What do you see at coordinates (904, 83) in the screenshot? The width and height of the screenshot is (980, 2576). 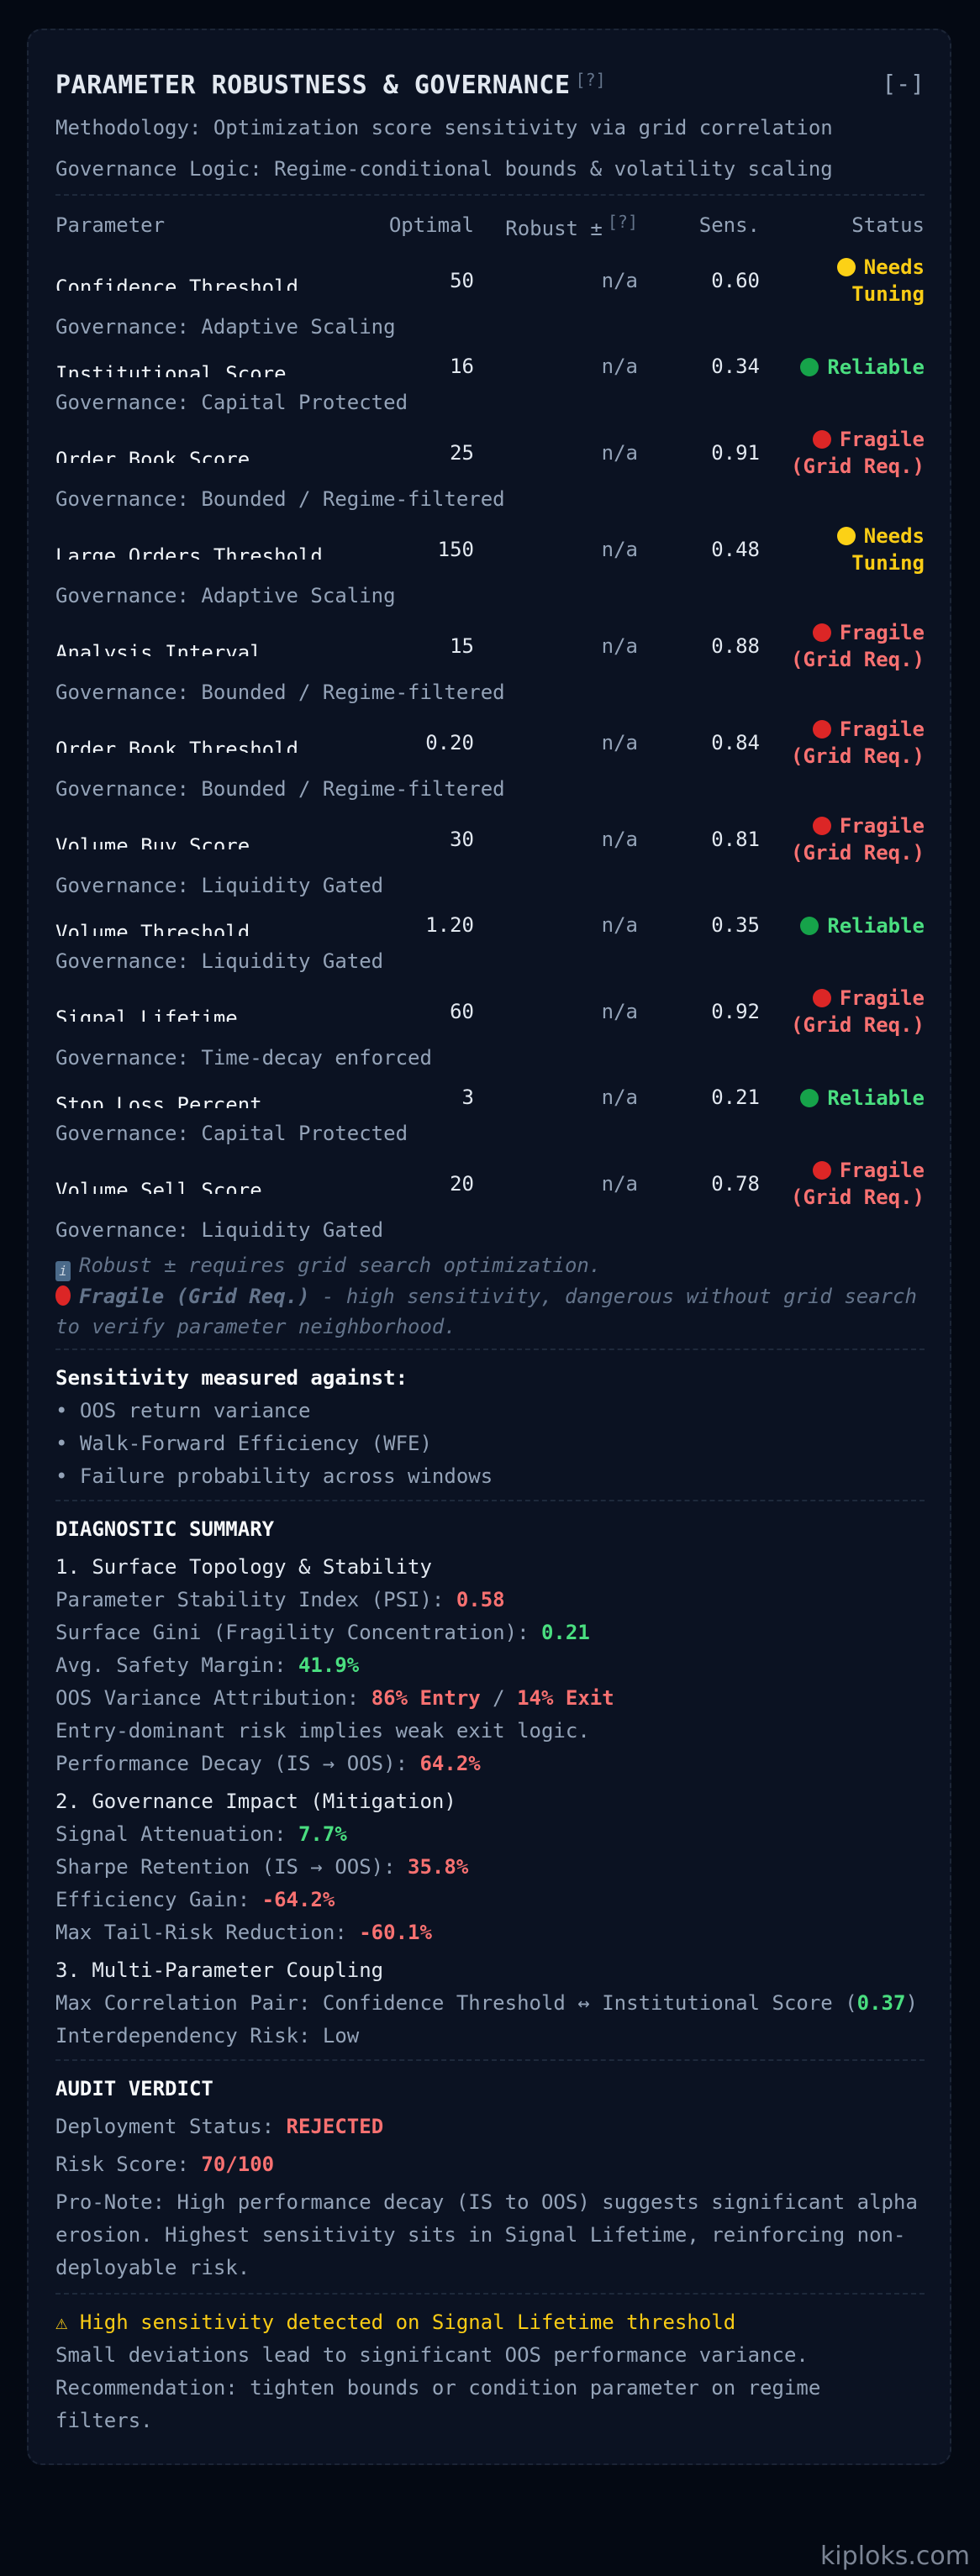 I see `collapse-button: [-]` at bounding box center [904, 83].